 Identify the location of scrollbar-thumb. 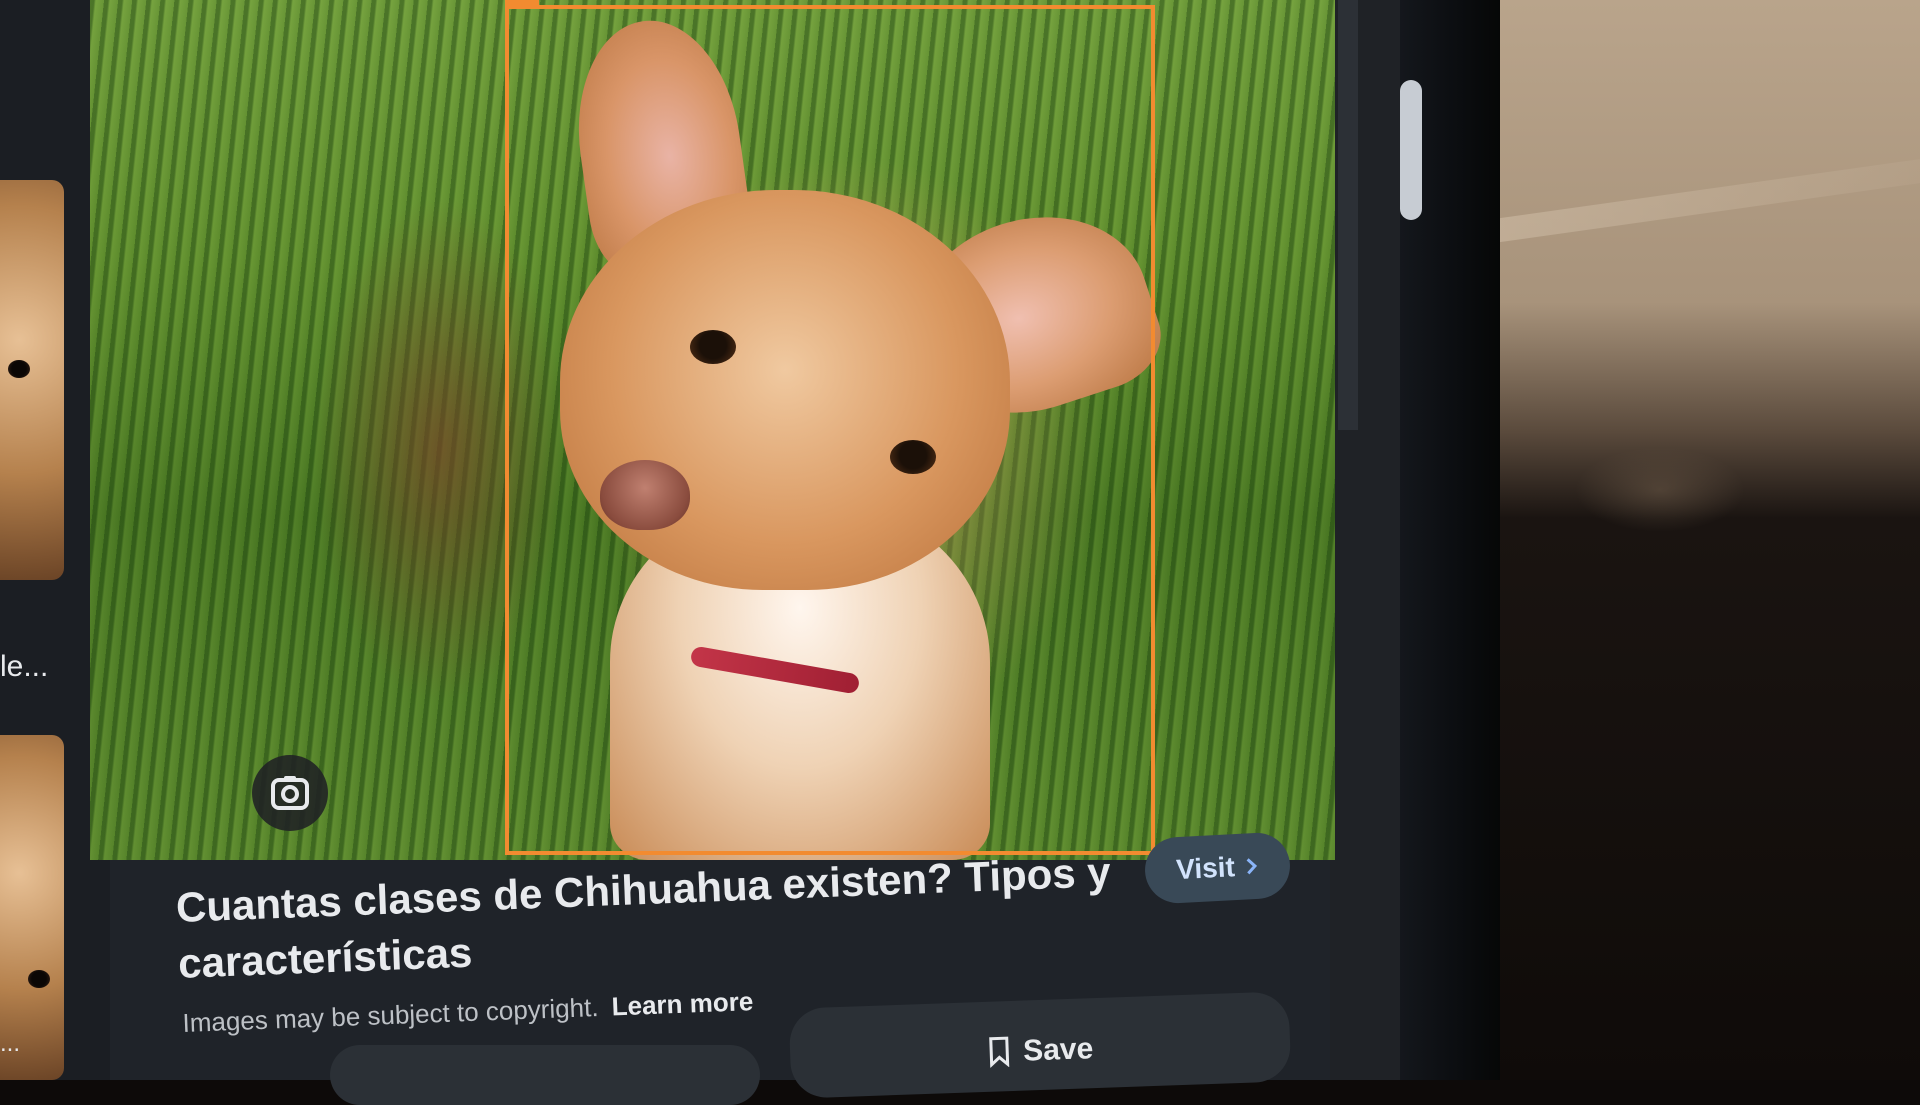
(1411, 150).